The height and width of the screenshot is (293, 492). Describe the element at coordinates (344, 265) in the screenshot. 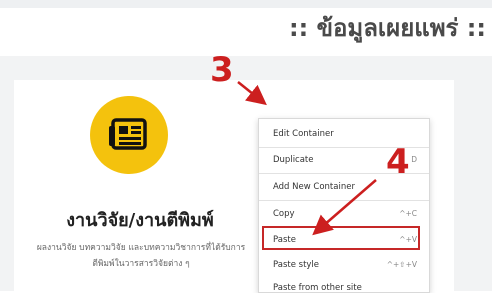

I see `menu-item-paste-style: Paste style ^+⇧+V` at that location.